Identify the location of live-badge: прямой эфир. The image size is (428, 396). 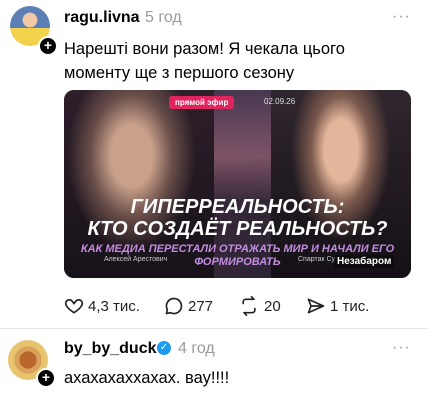
(202, 102).